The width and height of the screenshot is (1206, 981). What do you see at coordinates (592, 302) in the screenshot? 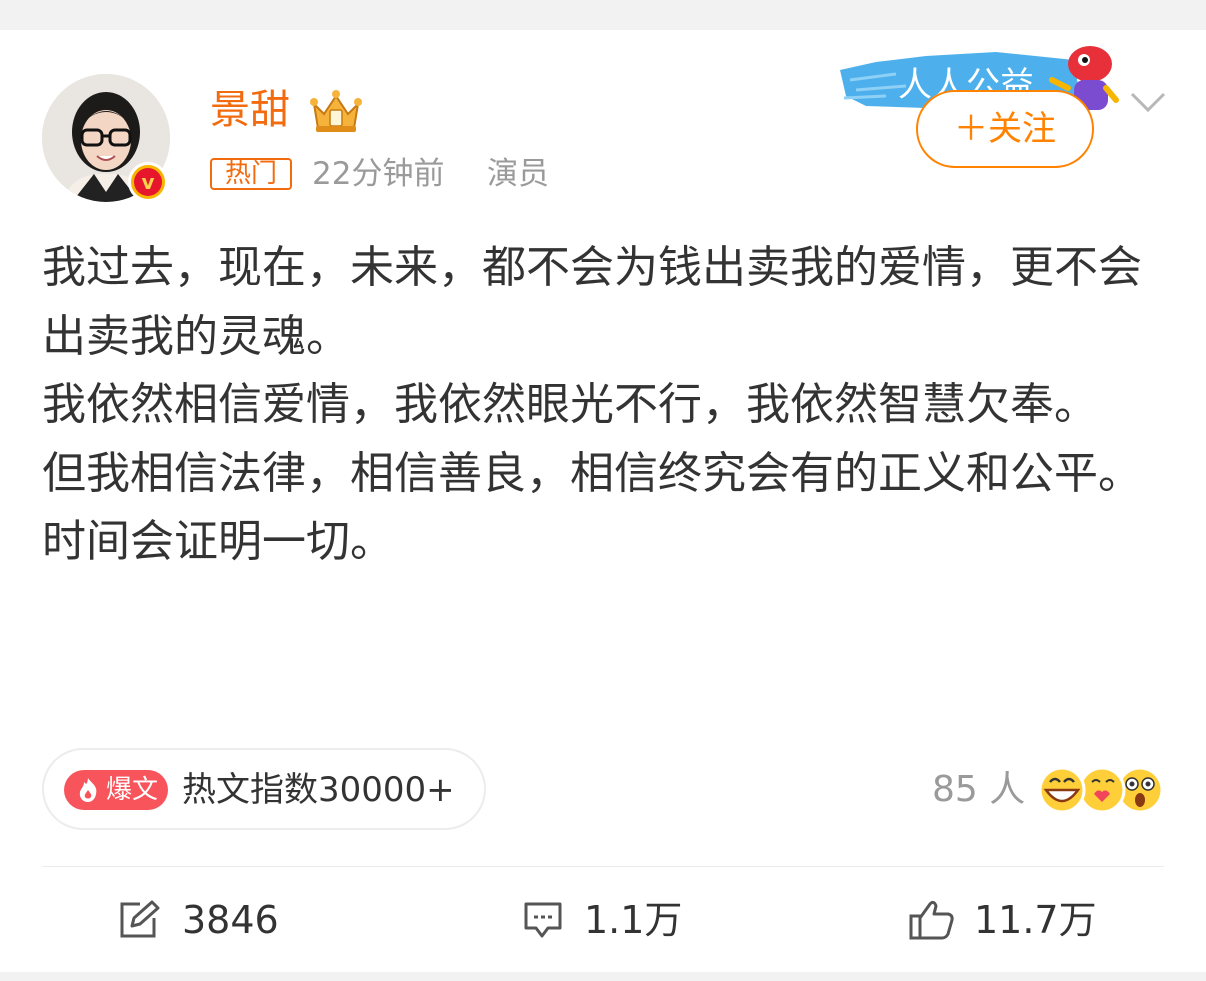
I see `post-line: 我过去，现在，未来，都不会为钱出卖我的爱情，更不会出卖我的灵魂。` at bounding box center [592, 302].